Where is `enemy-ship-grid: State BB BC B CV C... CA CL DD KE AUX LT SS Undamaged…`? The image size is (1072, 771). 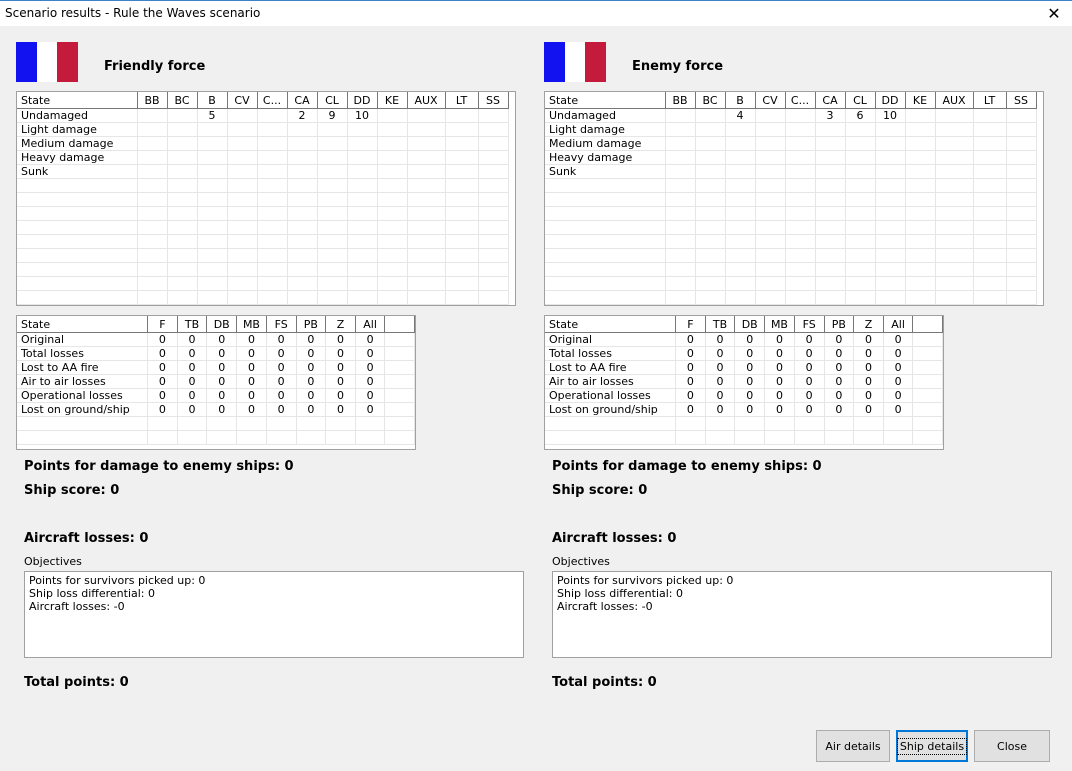 enemy-ship-grid: State BB BC B CV C... CA CL DD KE AUX LT SS Undamaged… is located at coordinates (794, 198).